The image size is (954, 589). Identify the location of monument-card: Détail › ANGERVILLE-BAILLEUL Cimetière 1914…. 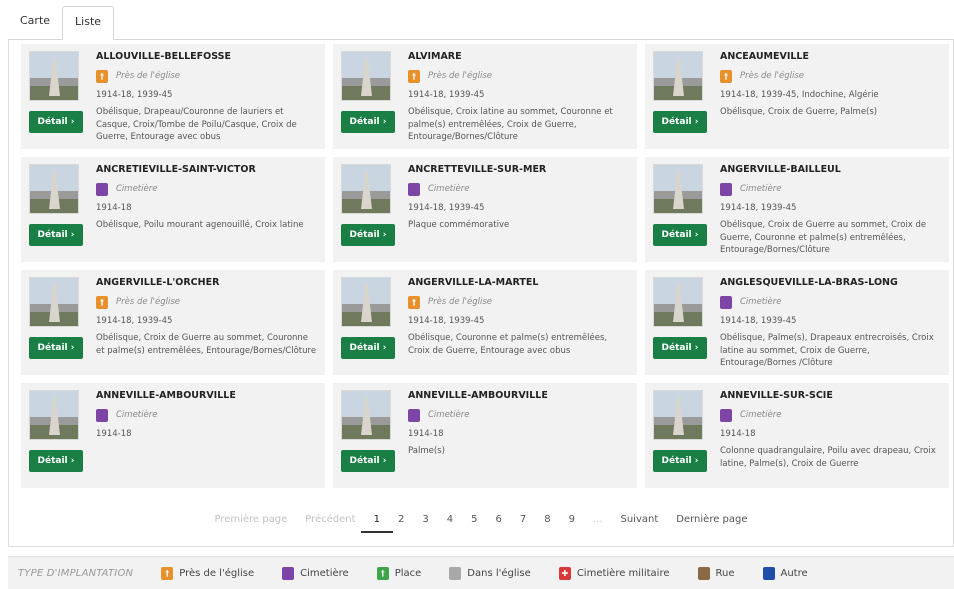
(797, 209).